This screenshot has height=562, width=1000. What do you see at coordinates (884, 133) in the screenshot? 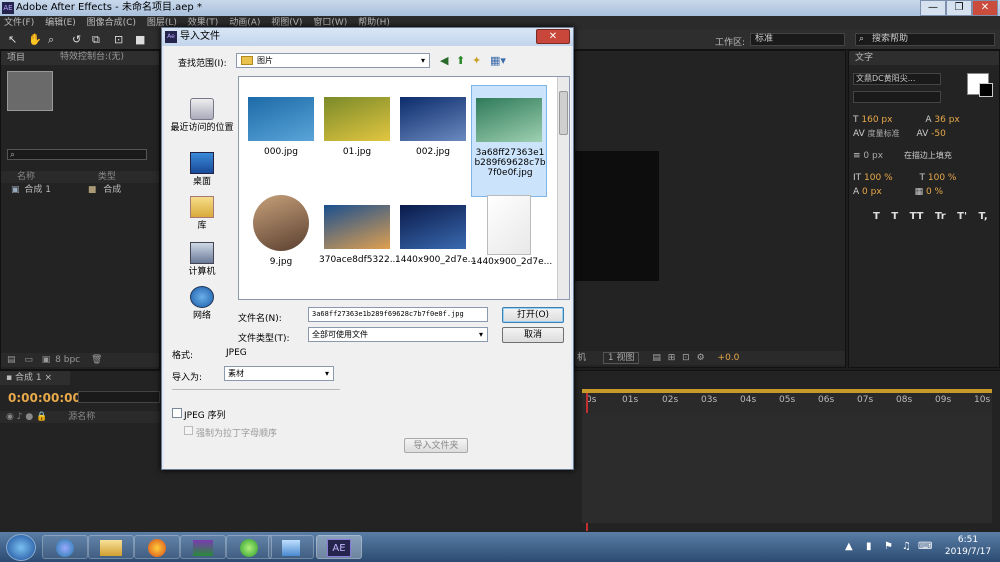
I see `kerning-value: 度量标准` at bounding box center [884, 133].